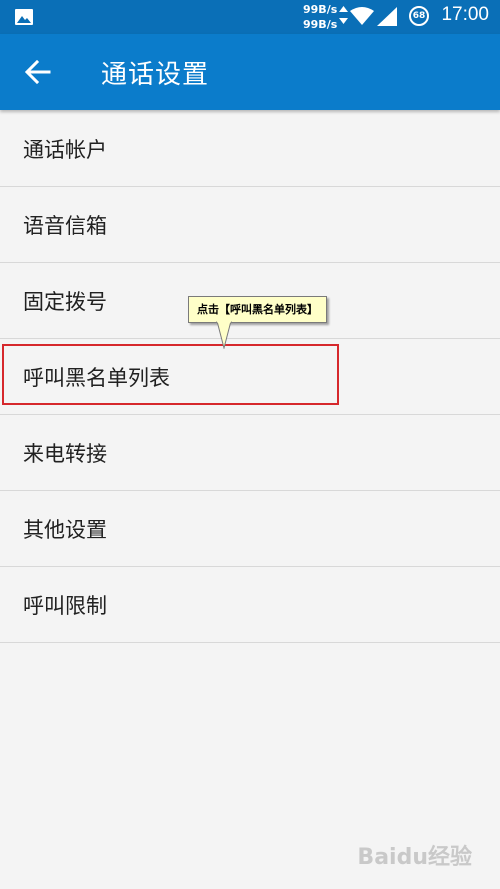 The height and width of the screenshot is (889, 500). I want to click on transfer-arrows-icon, so click(343, 18).